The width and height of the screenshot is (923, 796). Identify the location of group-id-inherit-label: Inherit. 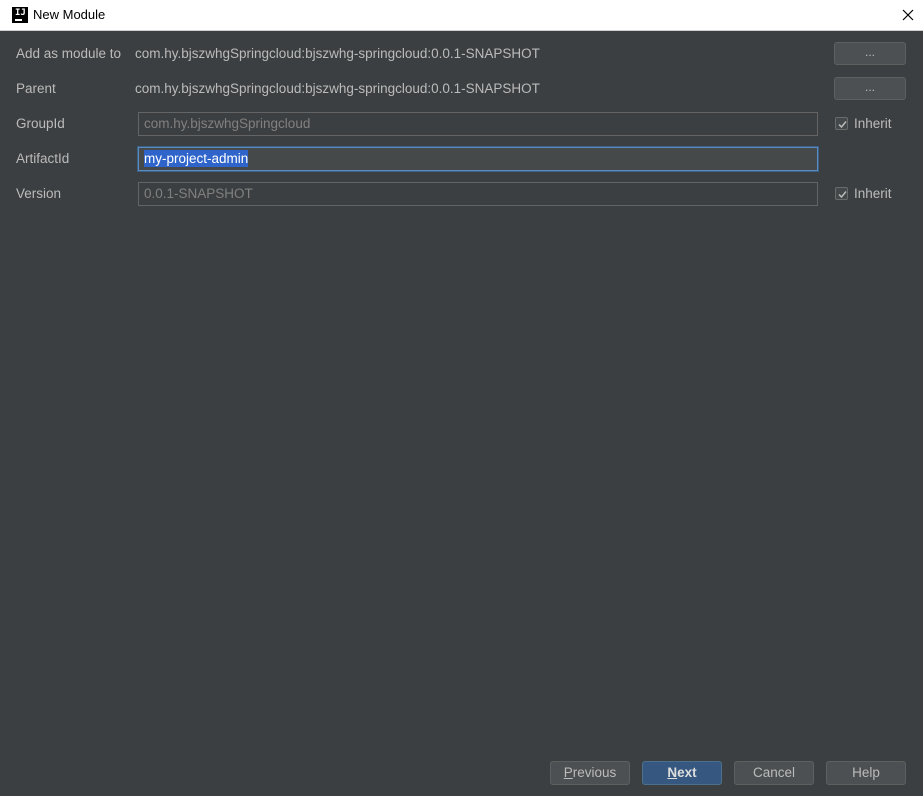
(873, 123).